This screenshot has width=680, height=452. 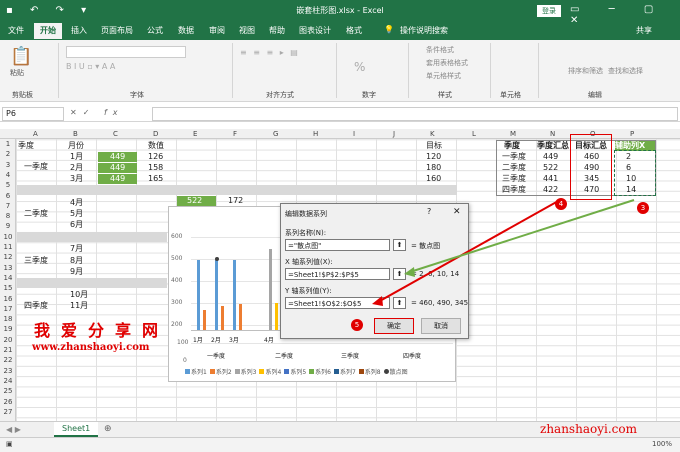 What do you see at coordinates (102, 330) in the screenshot?
I see `watermark-text: 我爱分享网` at bounding box center [102, 330].